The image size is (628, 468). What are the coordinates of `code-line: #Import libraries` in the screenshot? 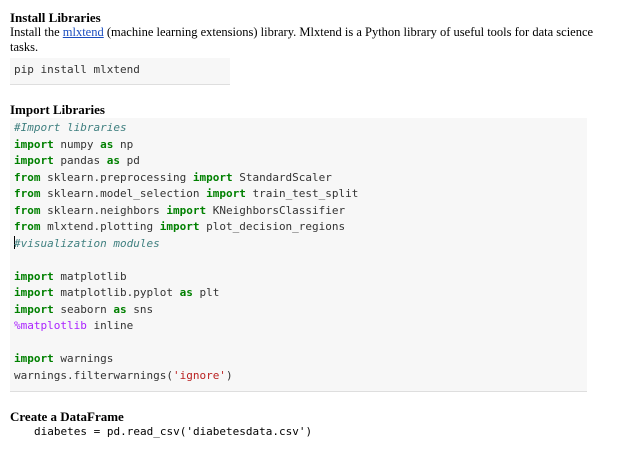 It's located at (70, 128).